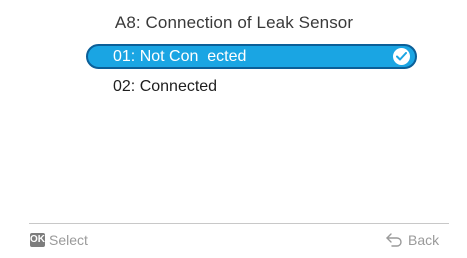 The width and height of the screenshot is (467, 258). What do you see at coordinates (180, 56) in the screenshot?
I see `option-label: 01: Not Con ected` at bounding box center [180, 56].